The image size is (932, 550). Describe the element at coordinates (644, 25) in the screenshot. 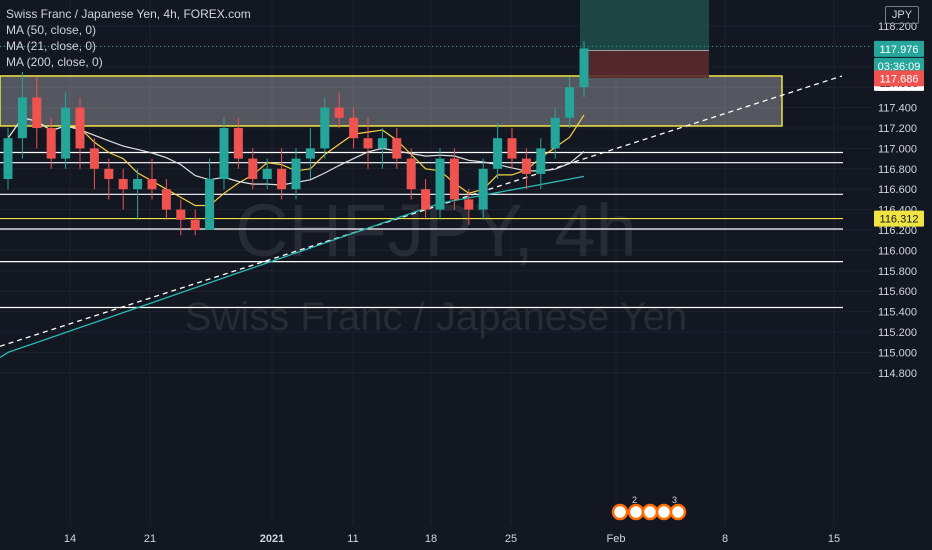

I see `target-zone` at that location.